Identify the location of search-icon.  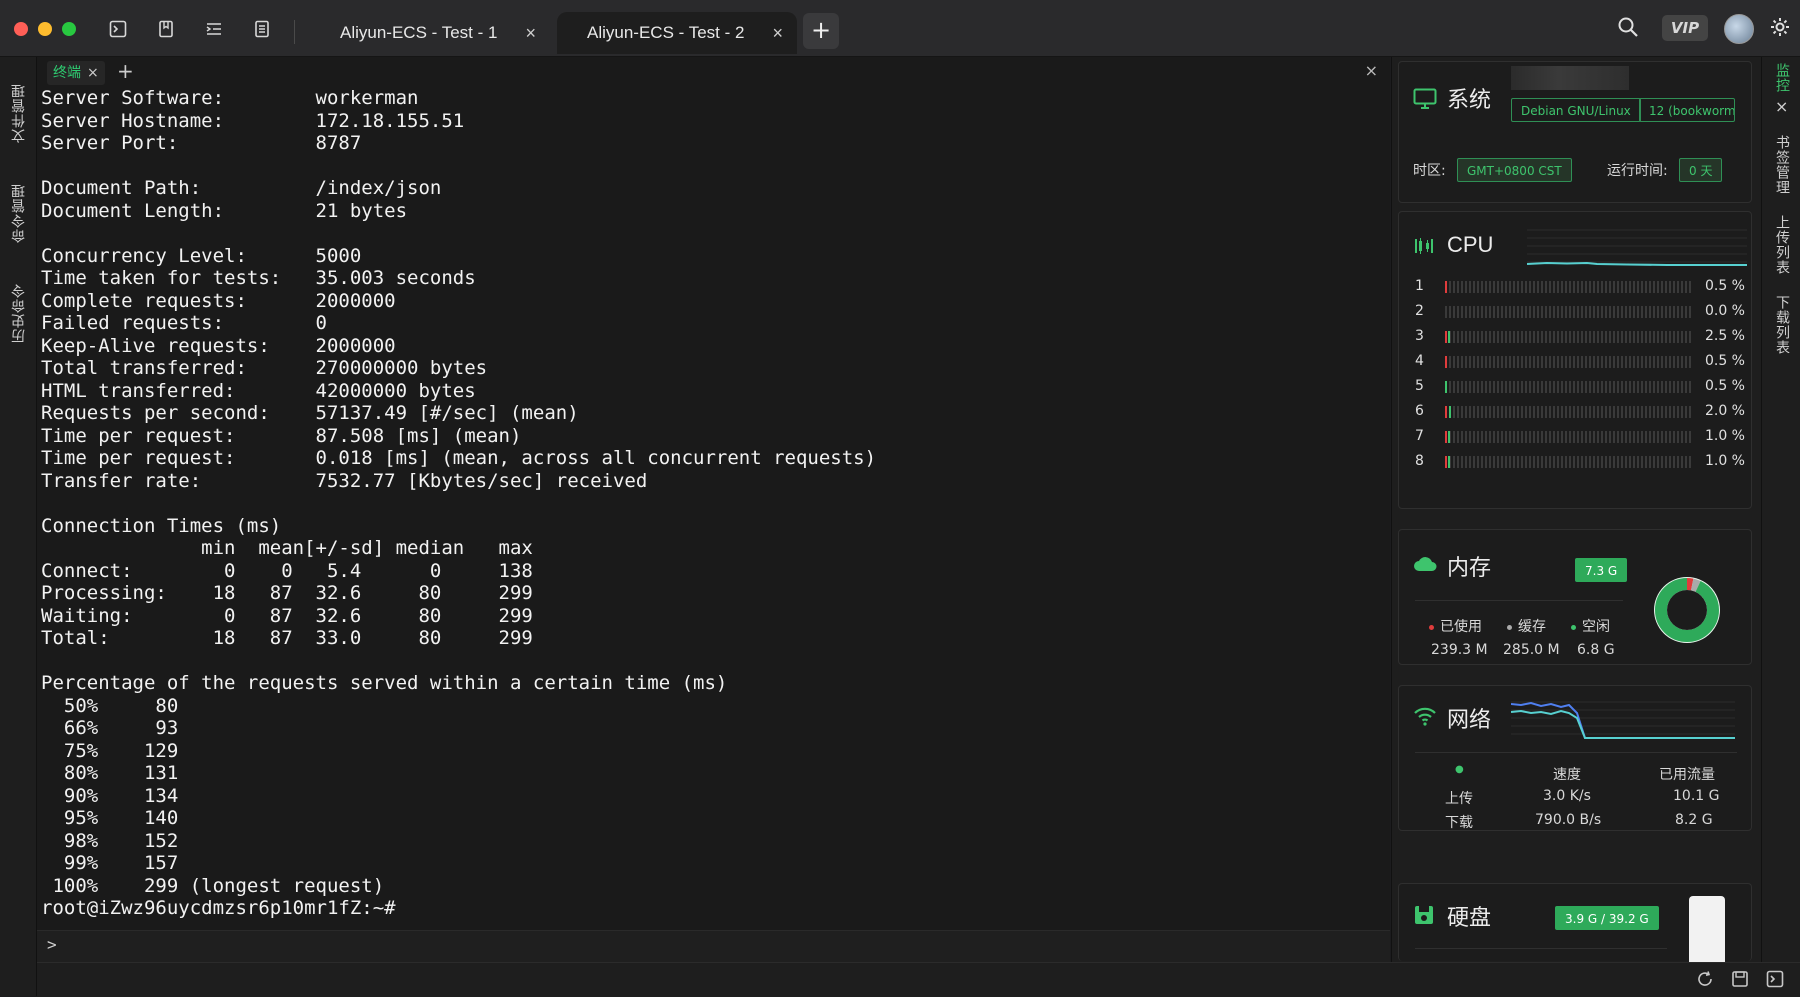
(1628, 28).